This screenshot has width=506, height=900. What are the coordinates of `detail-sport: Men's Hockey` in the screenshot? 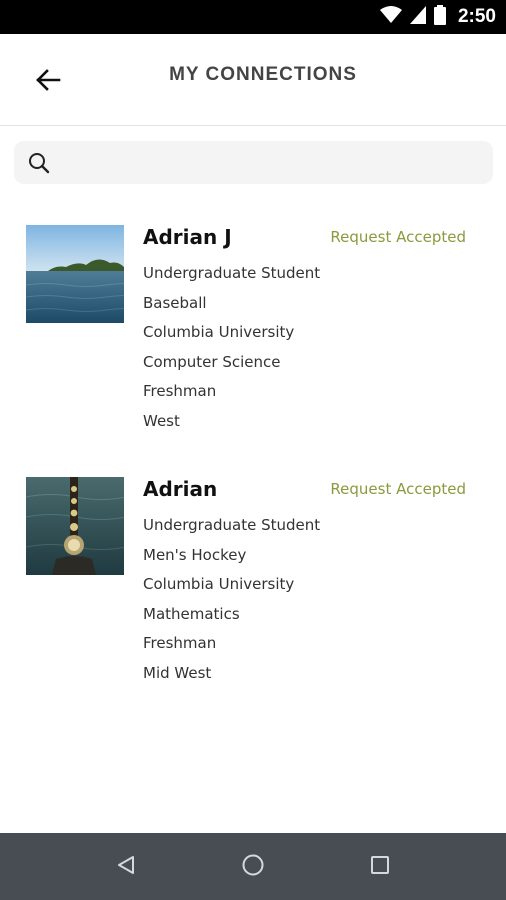 It's located at (195, 554).